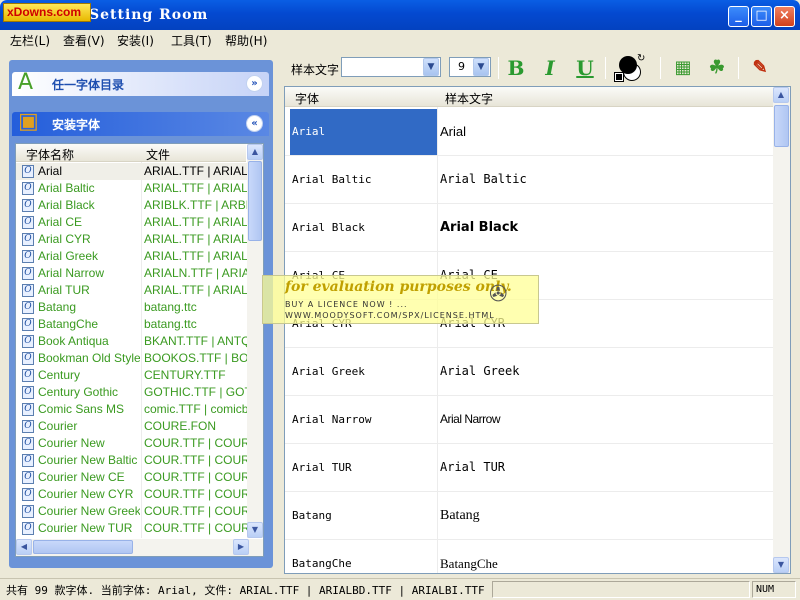 This screenshot has width=800, height=600. Describe the element at coordinates (390, 315) in the screenshot. I see `watermark-line3: WWW.MOODYSOFT.COM/SPX/LICENSE.HTML` at that location.